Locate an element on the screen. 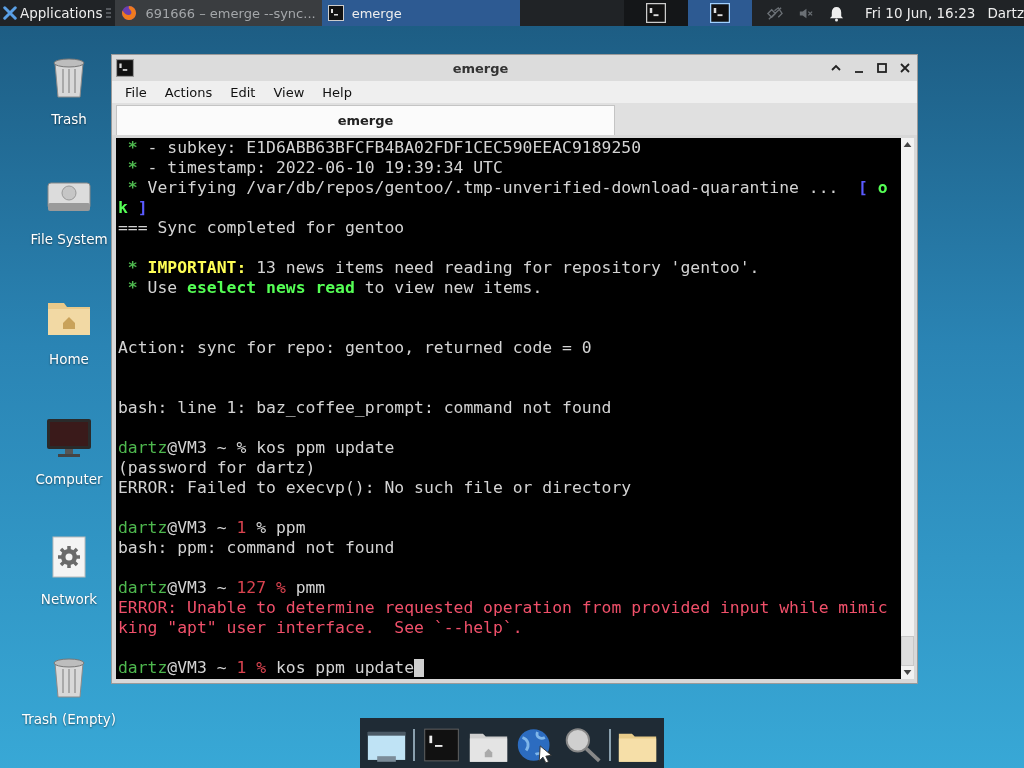  terminal-text: ] is located at coordinates (142, 207).